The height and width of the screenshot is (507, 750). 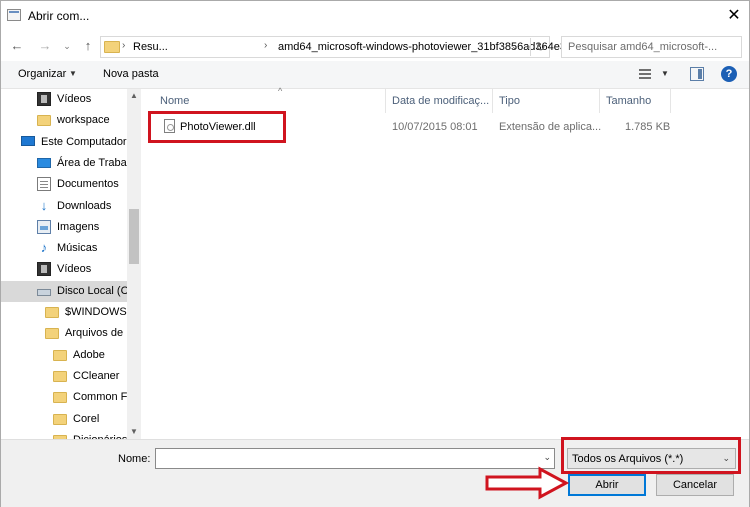 What do you see at coordinates (270, 99) in the screenshot?
I see `column-header-name: Nome ^` at bounding box center [270, 99].